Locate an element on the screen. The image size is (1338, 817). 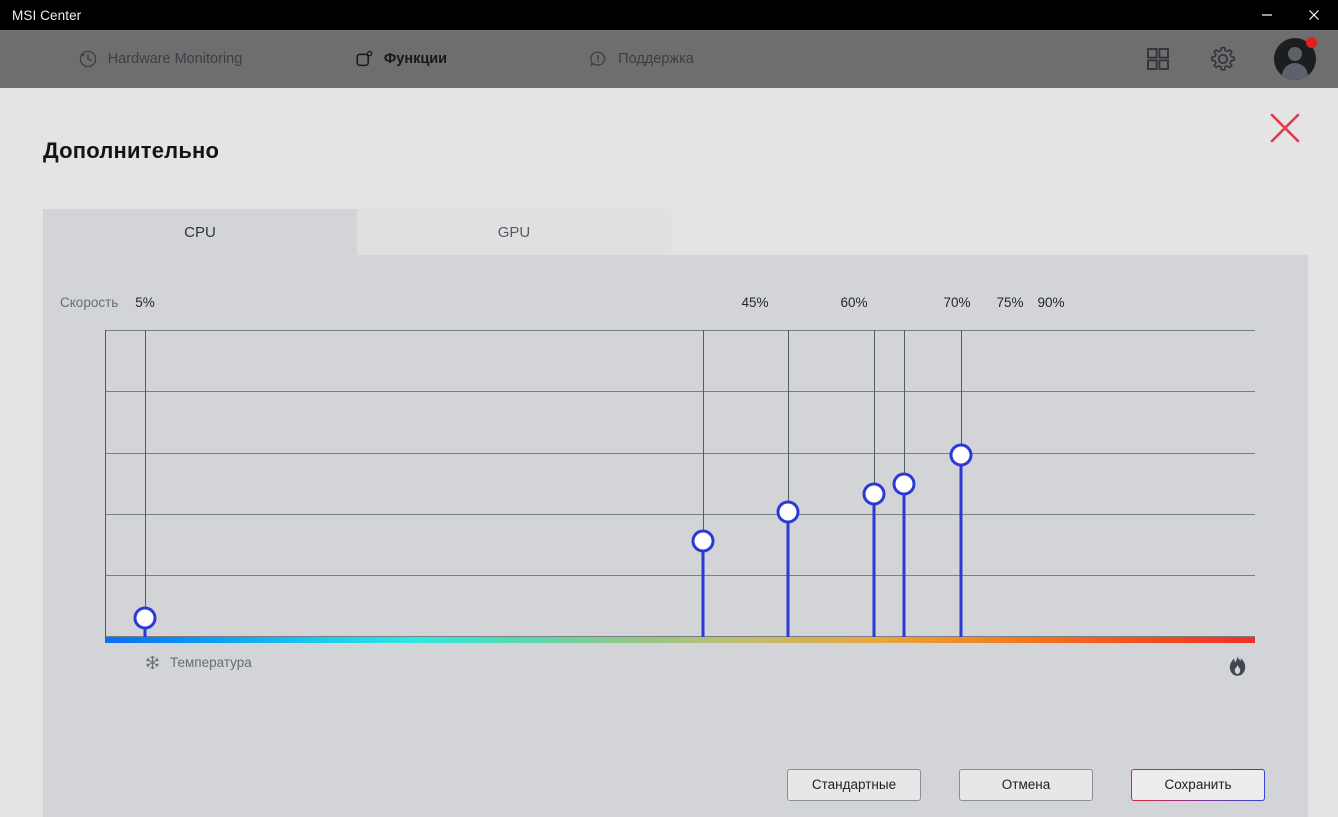
notification-dot is located at coordinates (1311, 42).